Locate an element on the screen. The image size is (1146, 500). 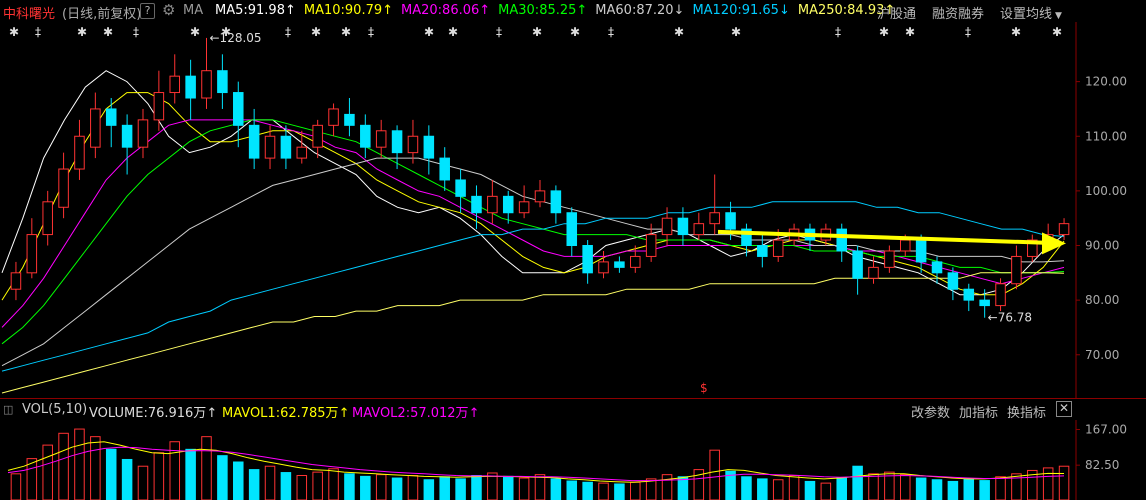
menu-add-indicator: 加指标 is located at coordinates (978, 411).